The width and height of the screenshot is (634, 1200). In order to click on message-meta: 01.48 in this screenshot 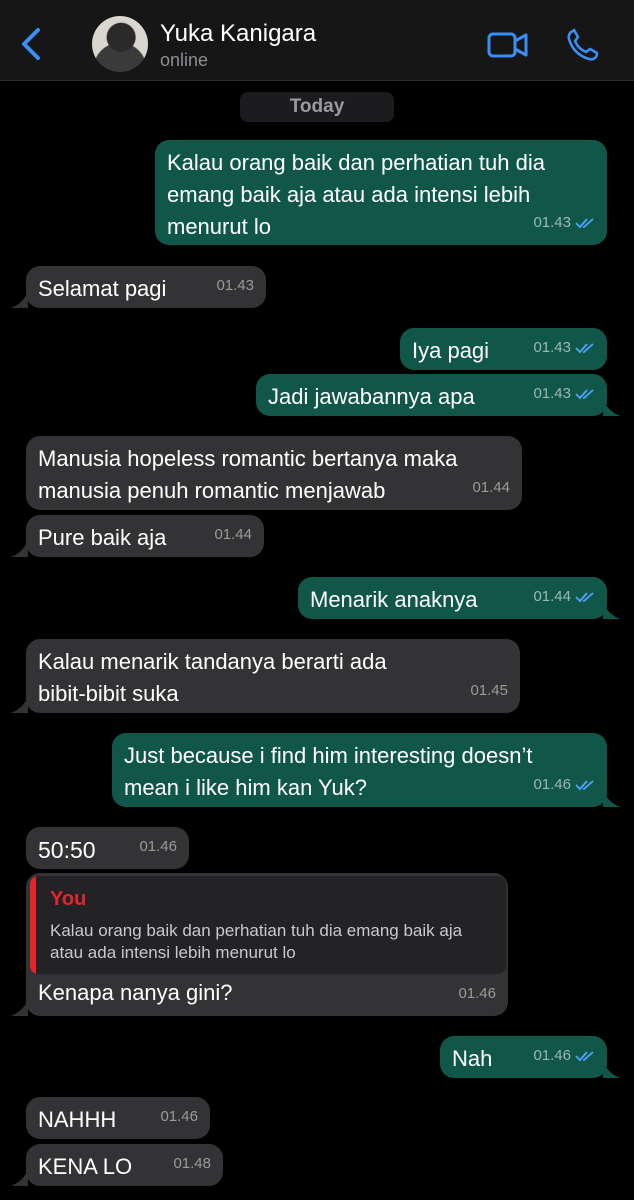, I will do `click(192, 1164)`.